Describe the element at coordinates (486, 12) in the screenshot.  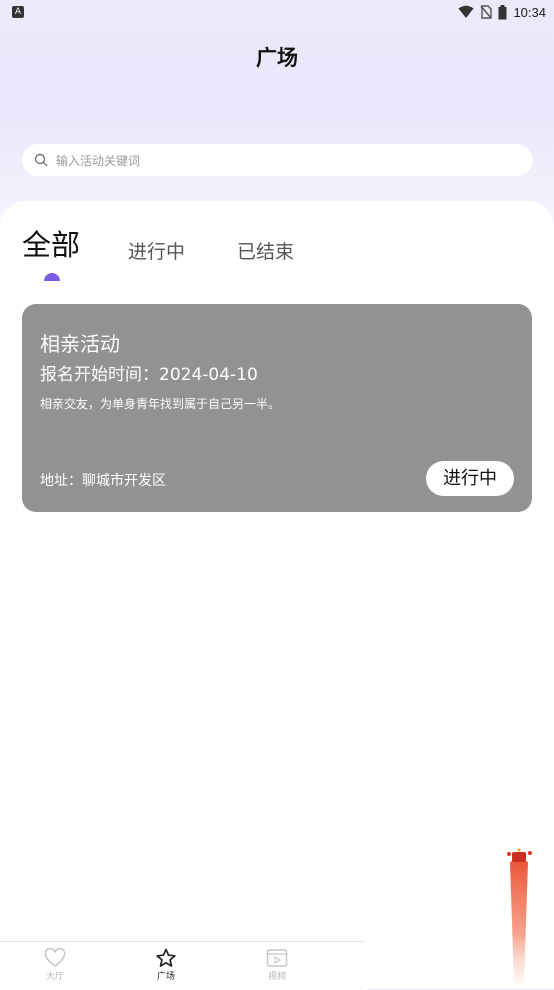
I see `no-sim-icon` at that location.